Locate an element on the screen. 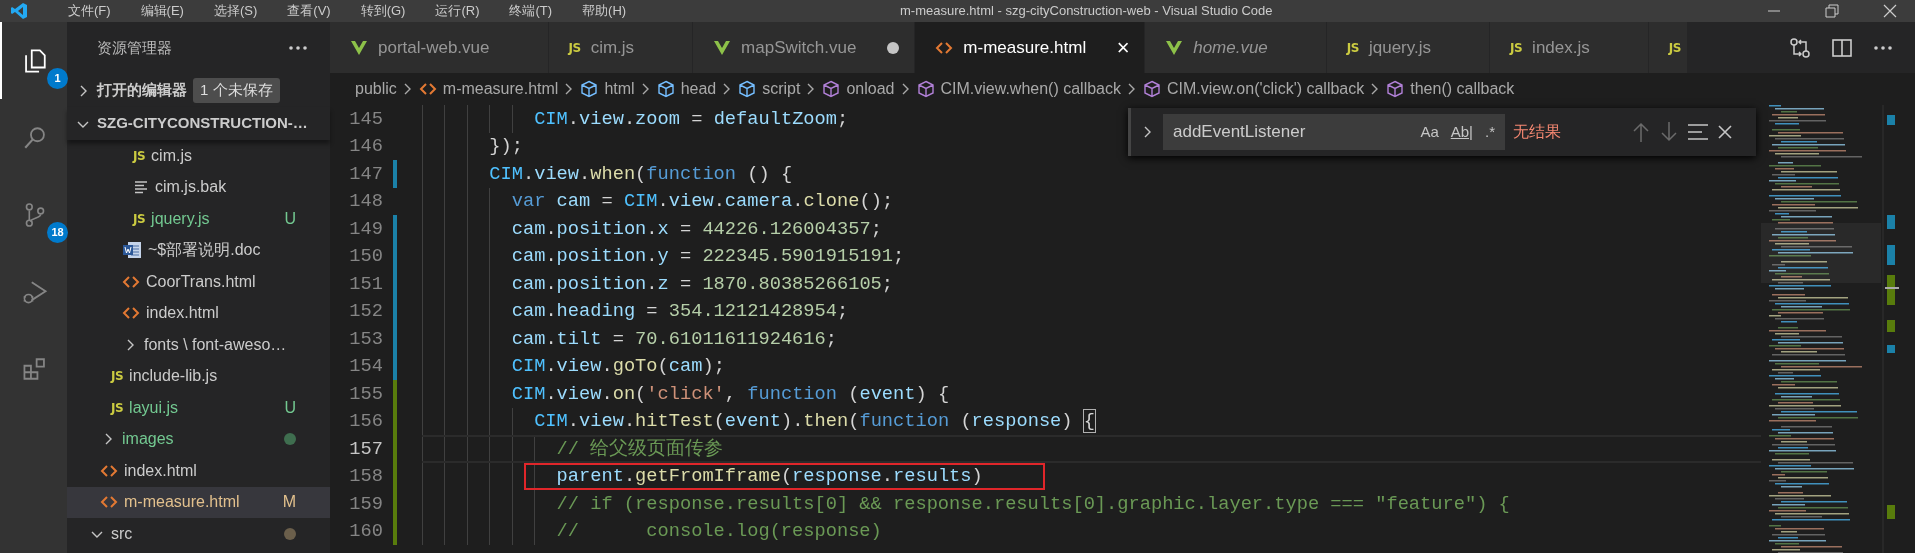  menu-item: 运行(R) is located at coordinates (457, 11).